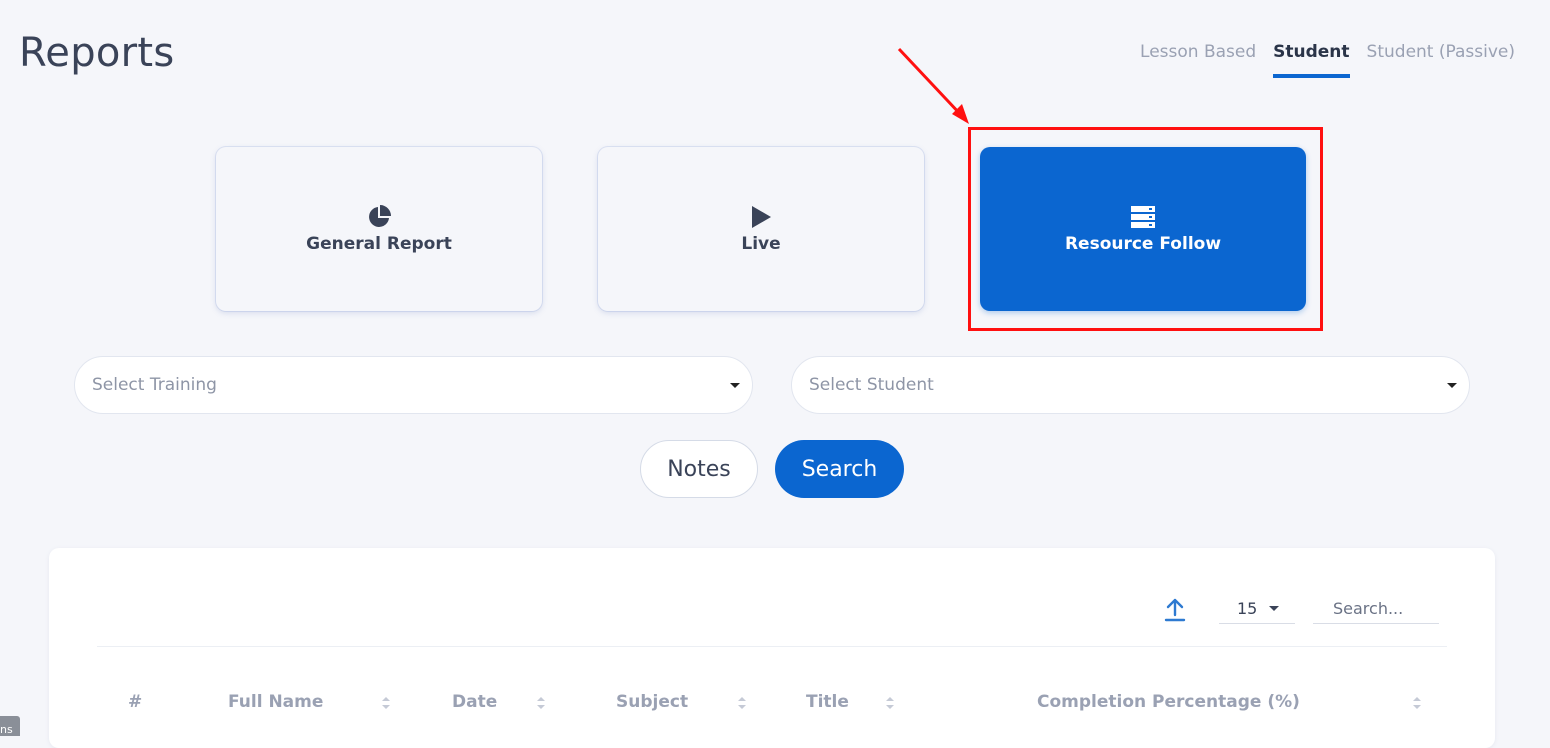 Image resolution: width=1550 pixels, height=748 pixels. I want to click on card-label: Live, so click(761, 244).